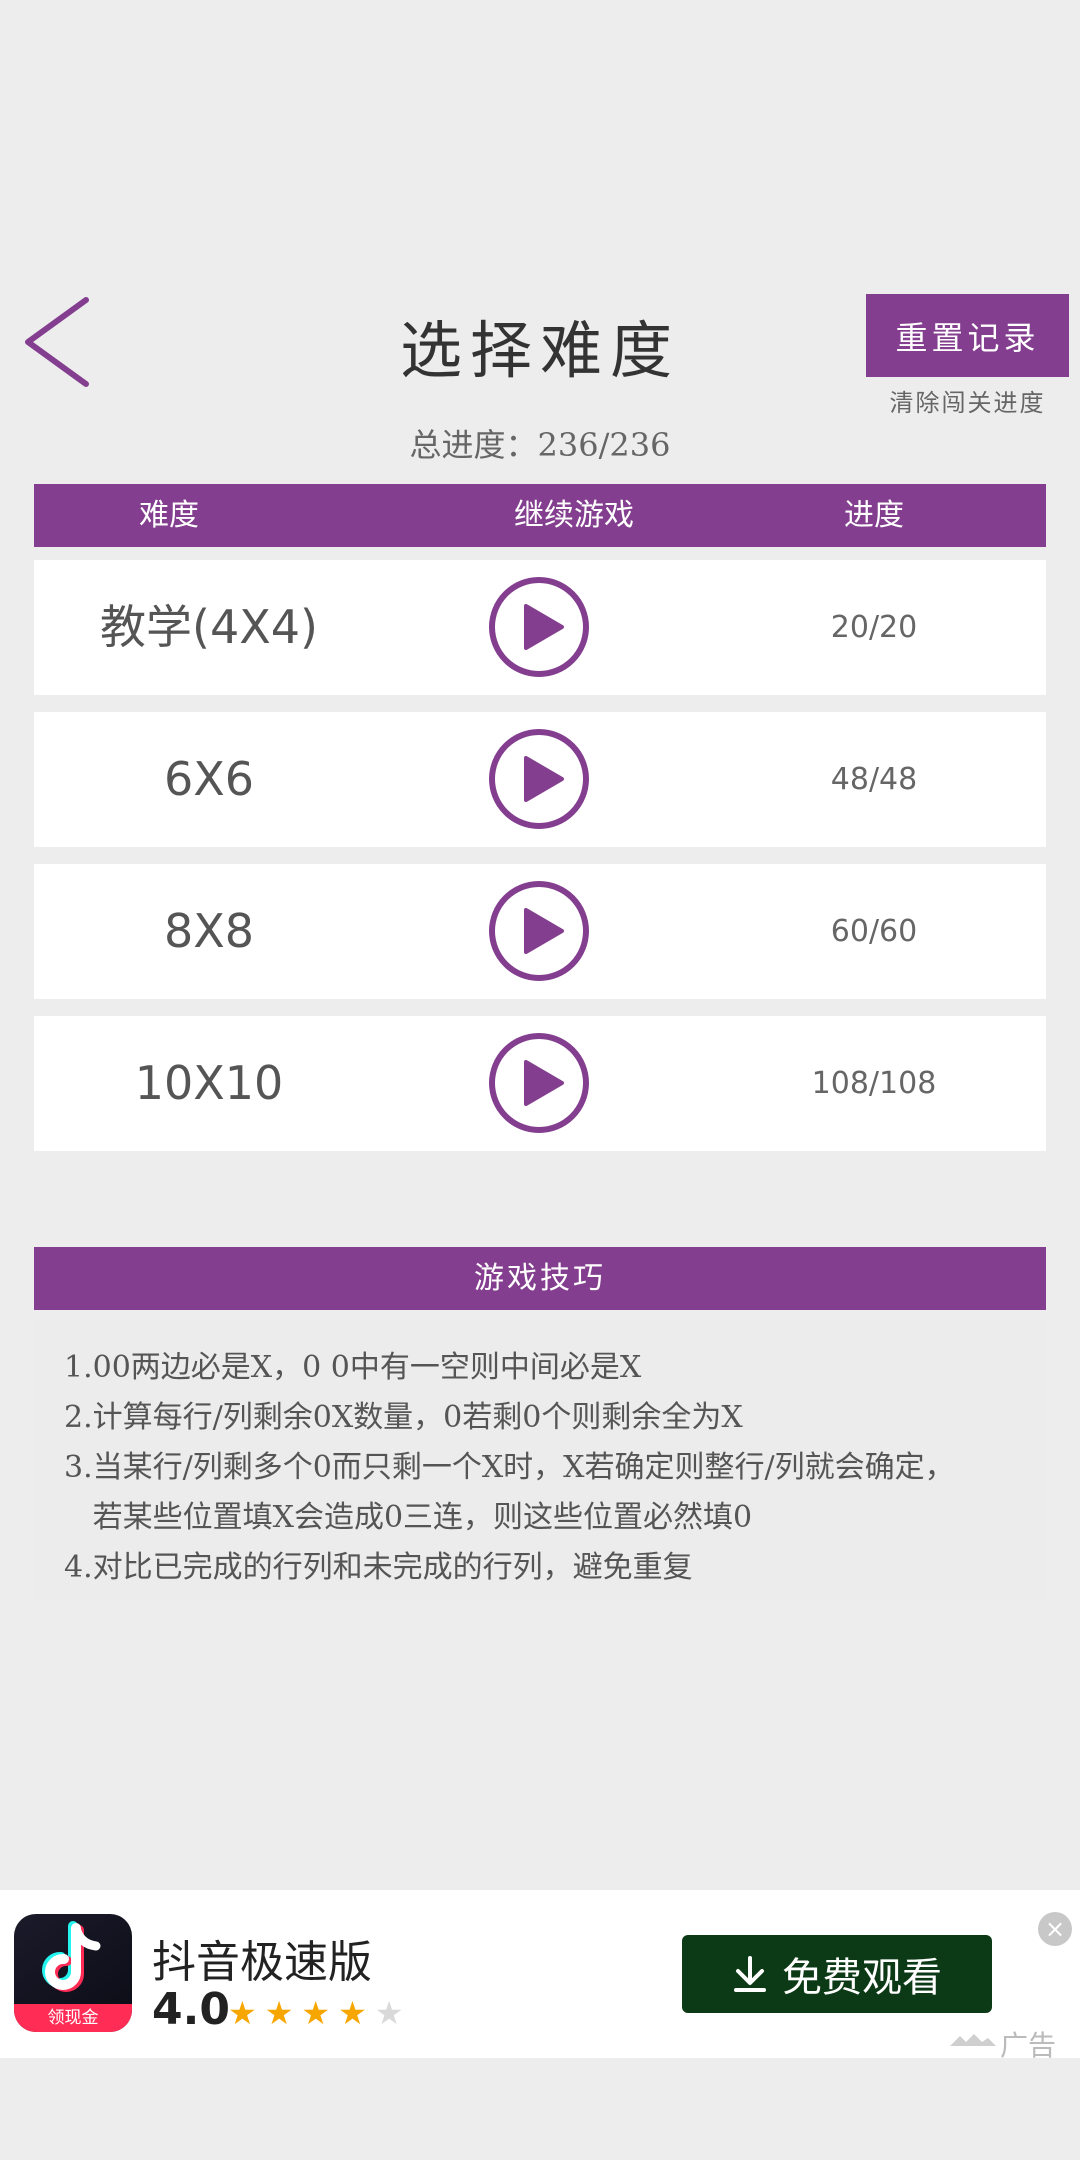 This screenshot has height=2160, width=1080. I want to click on header-progress: 进度, so click(874, 515).